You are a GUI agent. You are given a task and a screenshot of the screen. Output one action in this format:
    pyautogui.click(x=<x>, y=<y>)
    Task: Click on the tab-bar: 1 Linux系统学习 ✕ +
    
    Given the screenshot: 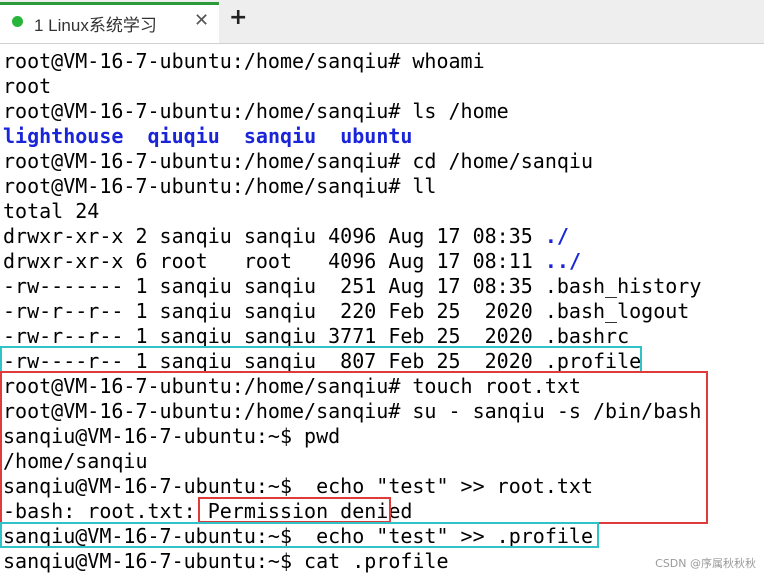 What is the action you would take?
    pyautogui.click(x=382, y=22)
    